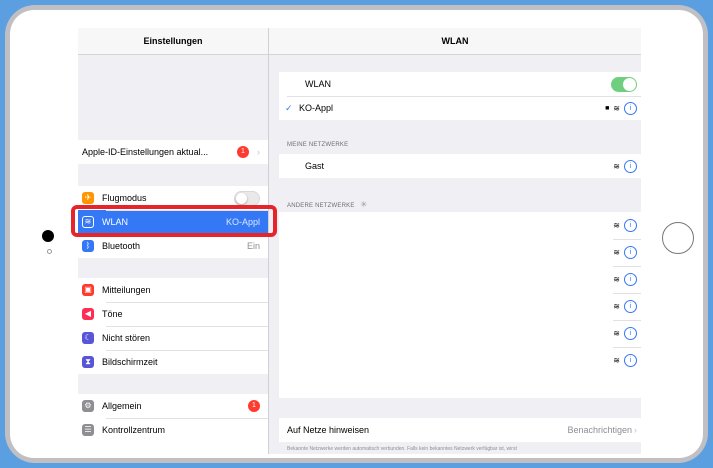 This screenshot has width=713, height=468. I want to click on general-group: ⚙ Allgemein 1 ☰ Kontrollzentrum, so click(173, 424).